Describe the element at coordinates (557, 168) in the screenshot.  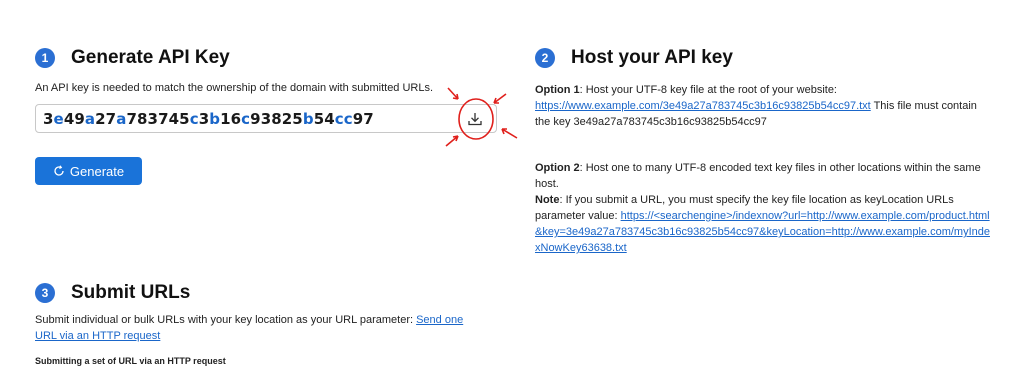
I see `option-2-label: Option 2` at that location.